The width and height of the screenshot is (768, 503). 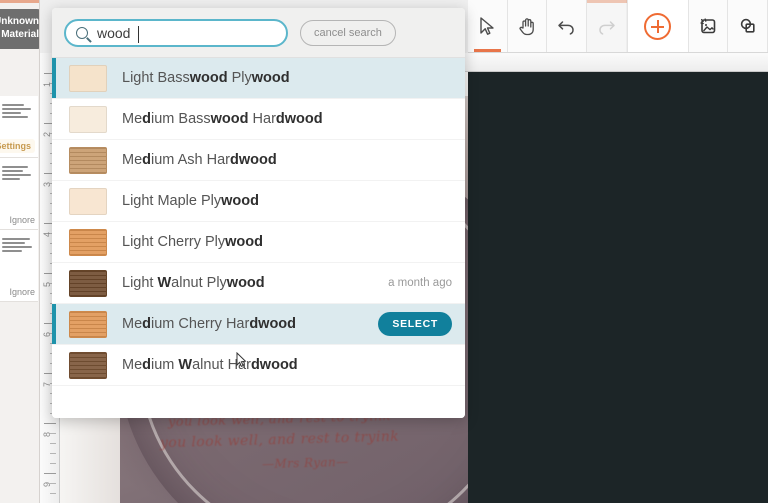 What do you see at coordinates (708, 26) in the screenshot?
I see `image-trace-tool` at bounding box center [708, 26].